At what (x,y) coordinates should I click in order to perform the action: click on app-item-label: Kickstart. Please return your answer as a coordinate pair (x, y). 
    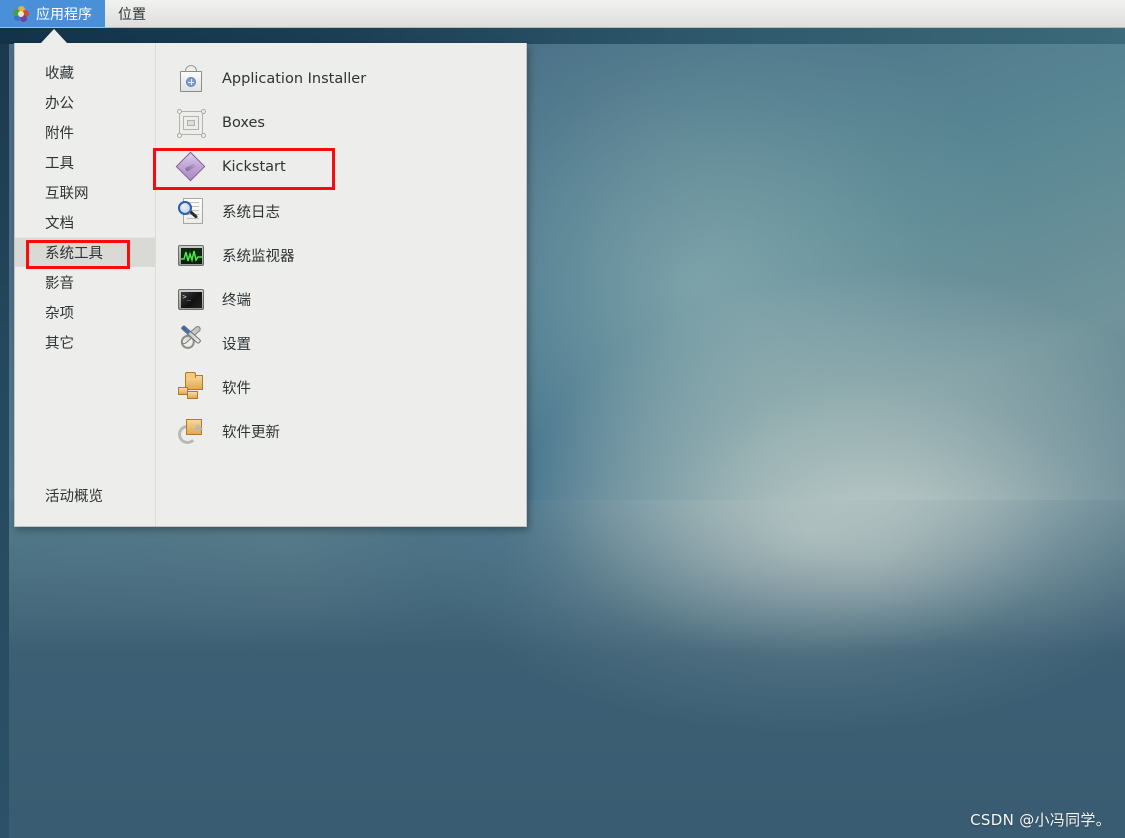
    Looking at the image, I should click on (254, 167).